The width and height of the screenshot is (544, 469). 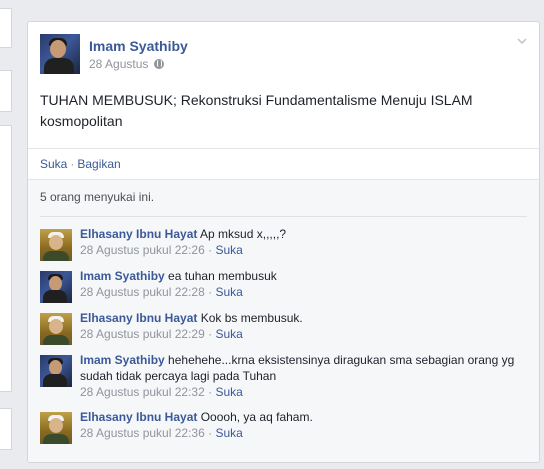 What do you see at coordinates (243, 234) in the screenshot?
I see `comment-text: Ap mksud x,,,,,?` at bounding box center [243, 234].